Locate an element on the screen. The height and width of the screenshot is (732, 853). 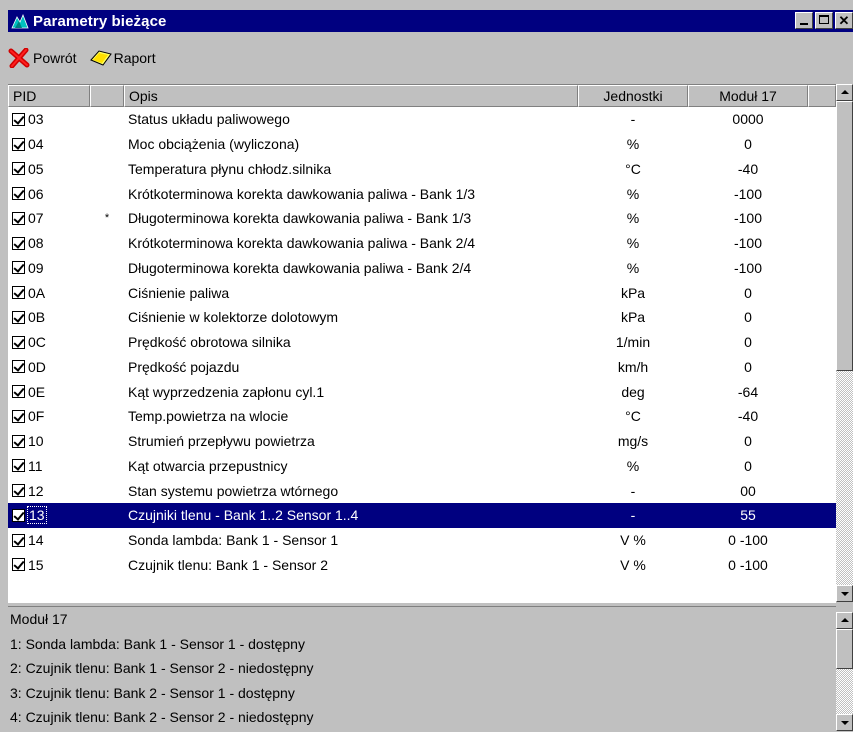
app-logo-icon is located at coordinates (20, 21).